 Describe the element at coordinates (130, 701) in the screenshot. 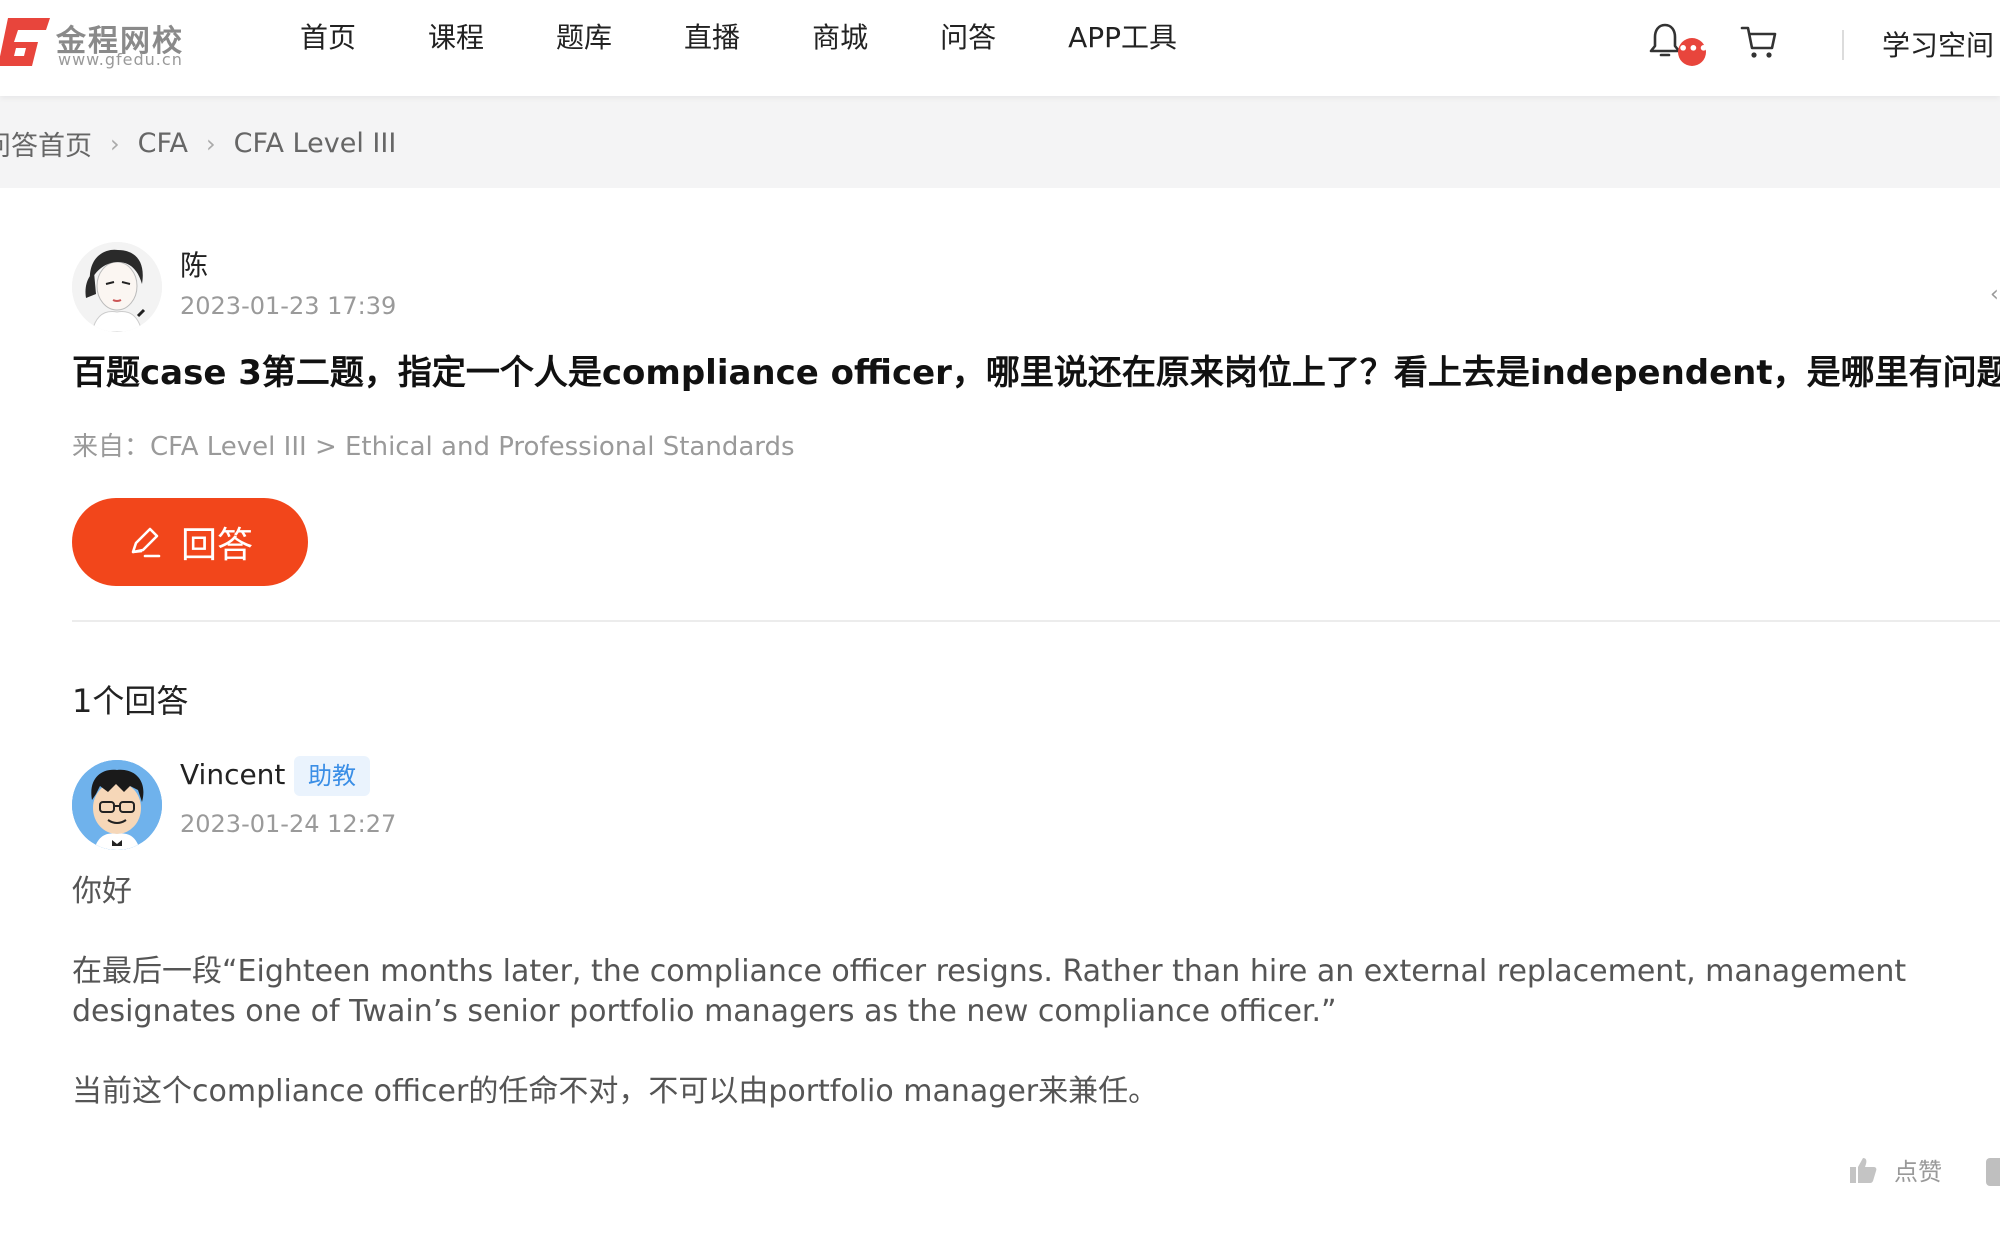

I see `answer-count: 1个回答` at that location.